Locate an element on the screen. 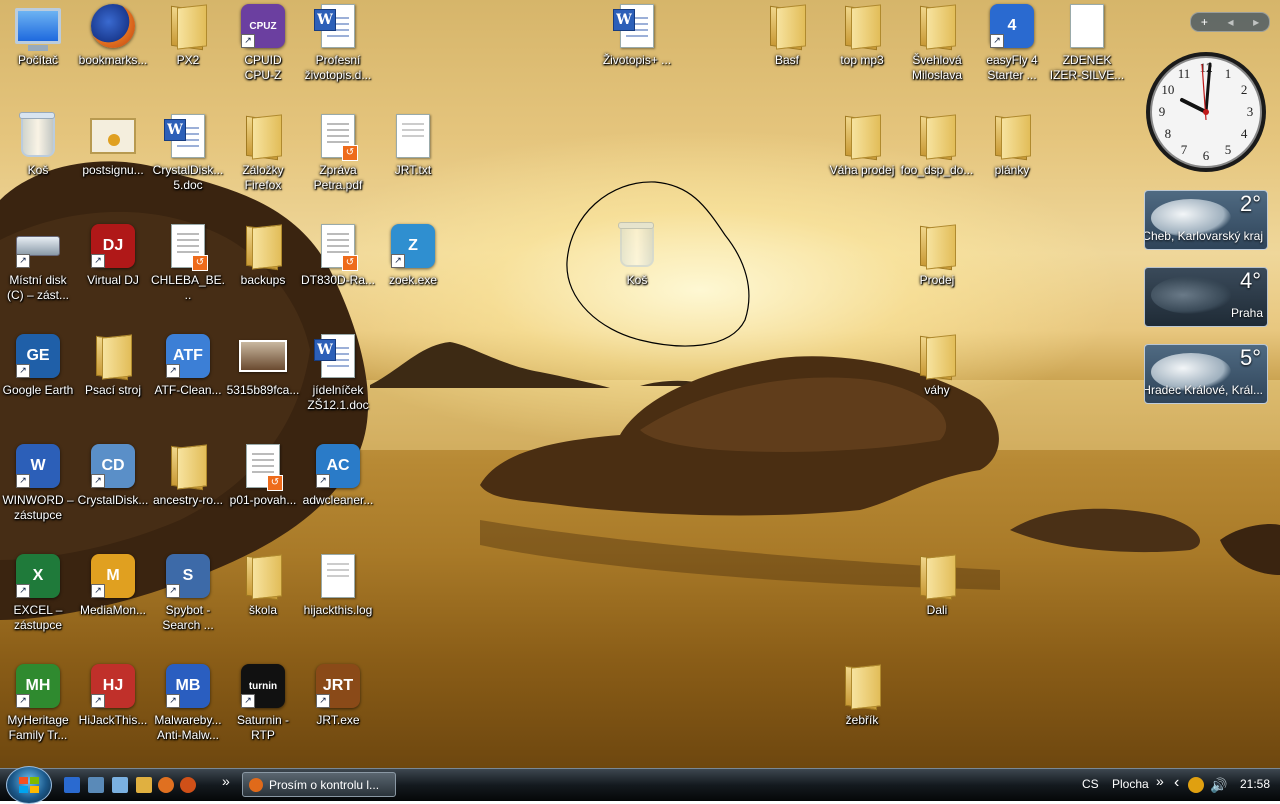  firefox-quicklaunch-icon is located at coordinates (166, 785).